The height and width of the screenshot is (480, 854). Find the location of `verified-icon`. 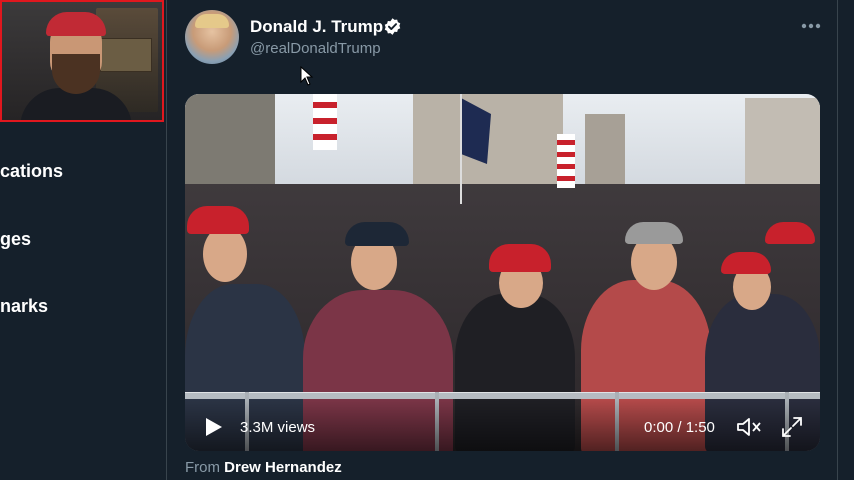

verified-icon is located at coordinates (392, 26).